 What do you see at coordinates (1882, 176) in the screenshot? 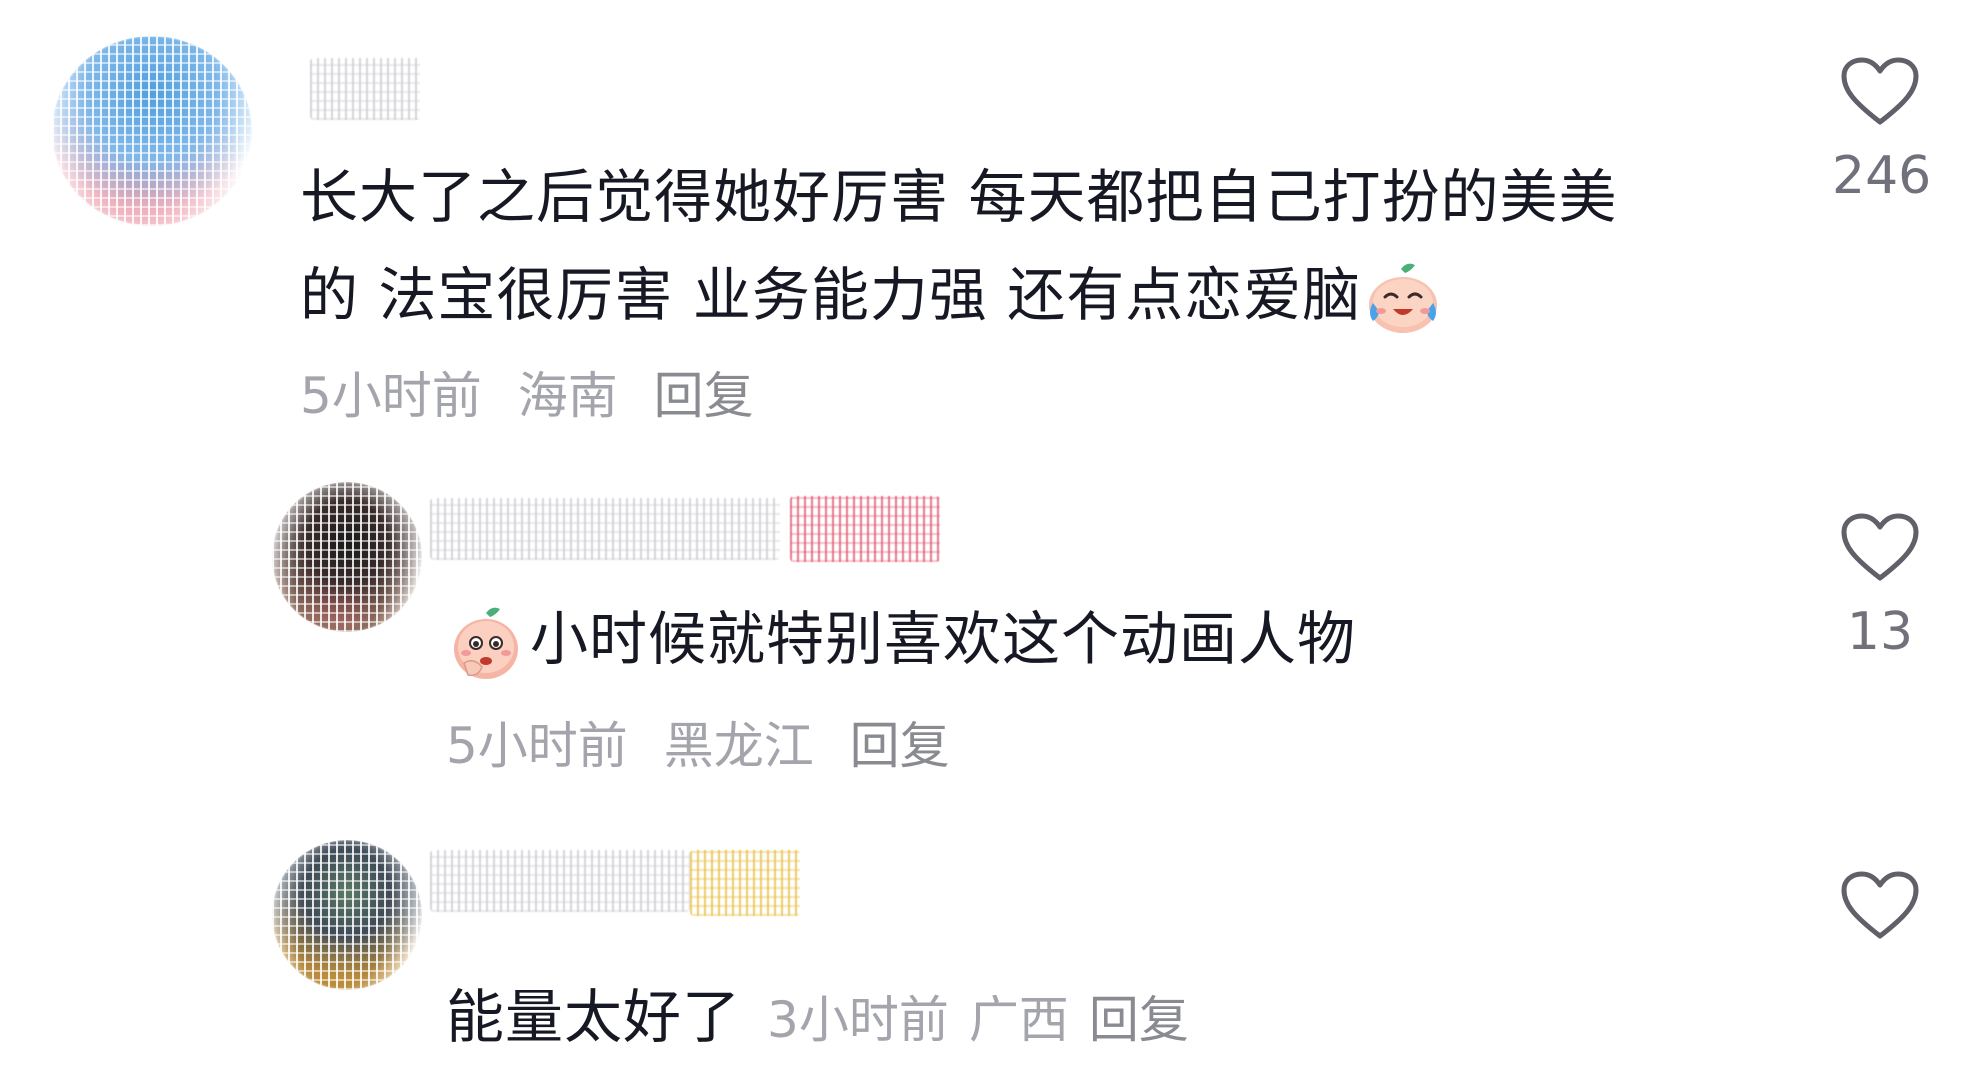
I see `like-count: 246` at bounding box center [1882, 176].